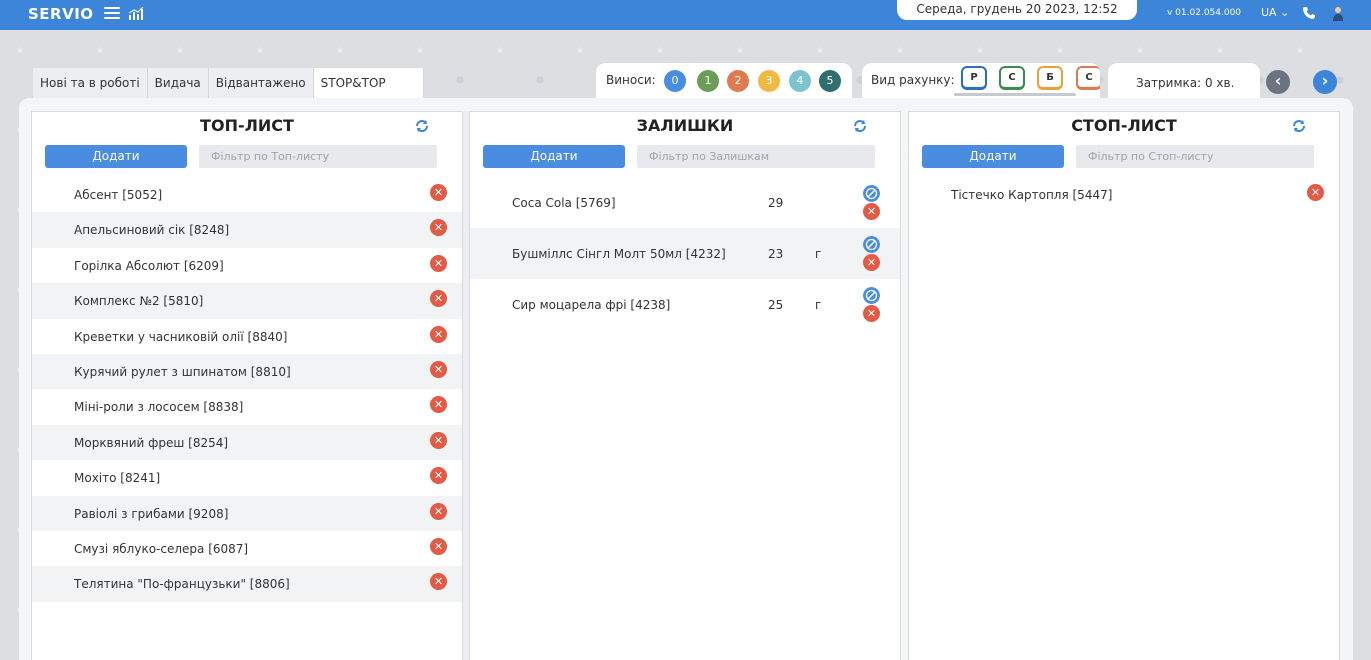 The image size is (1371, 660). What do you see at coordinates (1184, 80) in the screenshot?
I see `delay-group: Затримка: 0 хв.` at bounding box center [1184, 80].